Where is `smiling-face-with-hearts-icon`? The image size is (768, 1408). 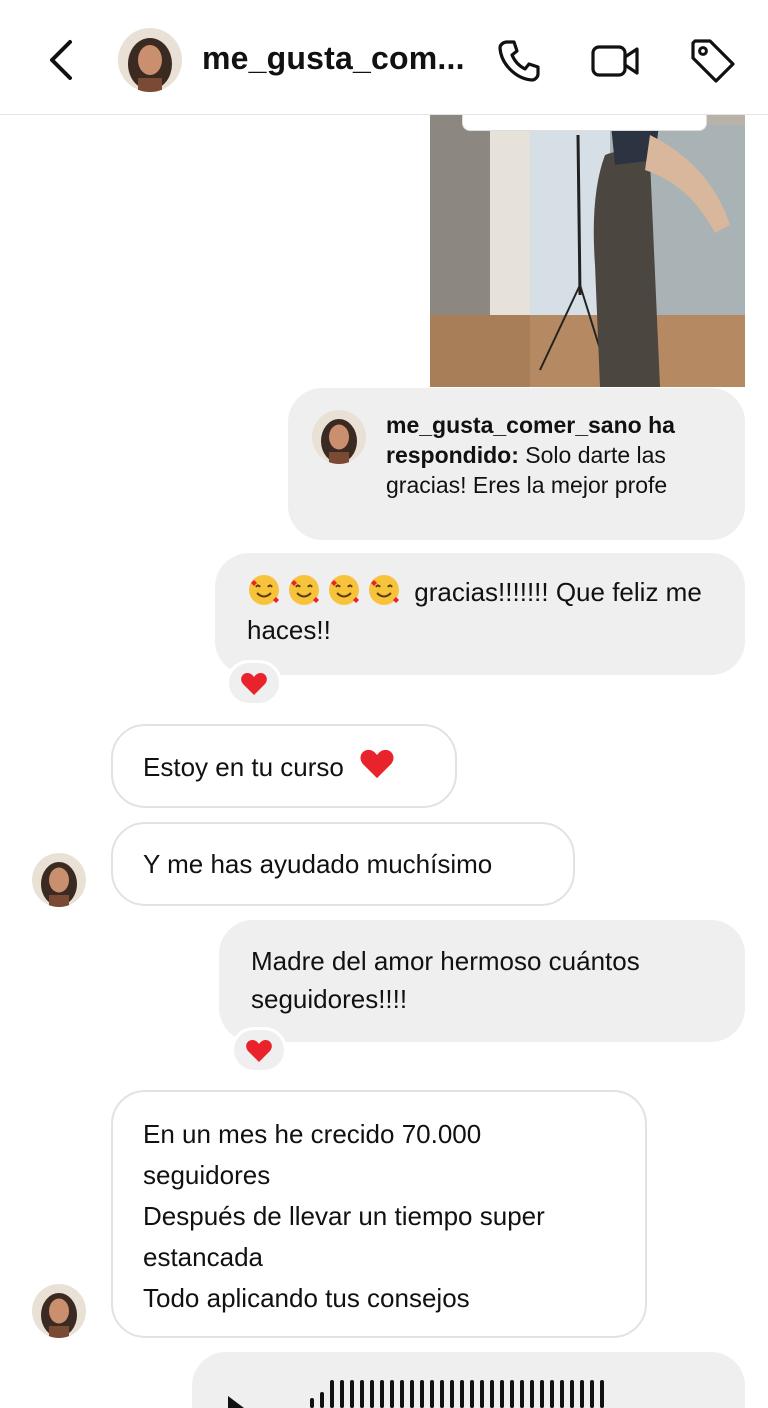 smiling-face-with-hearts-icon is located at coordinates (330, 591).